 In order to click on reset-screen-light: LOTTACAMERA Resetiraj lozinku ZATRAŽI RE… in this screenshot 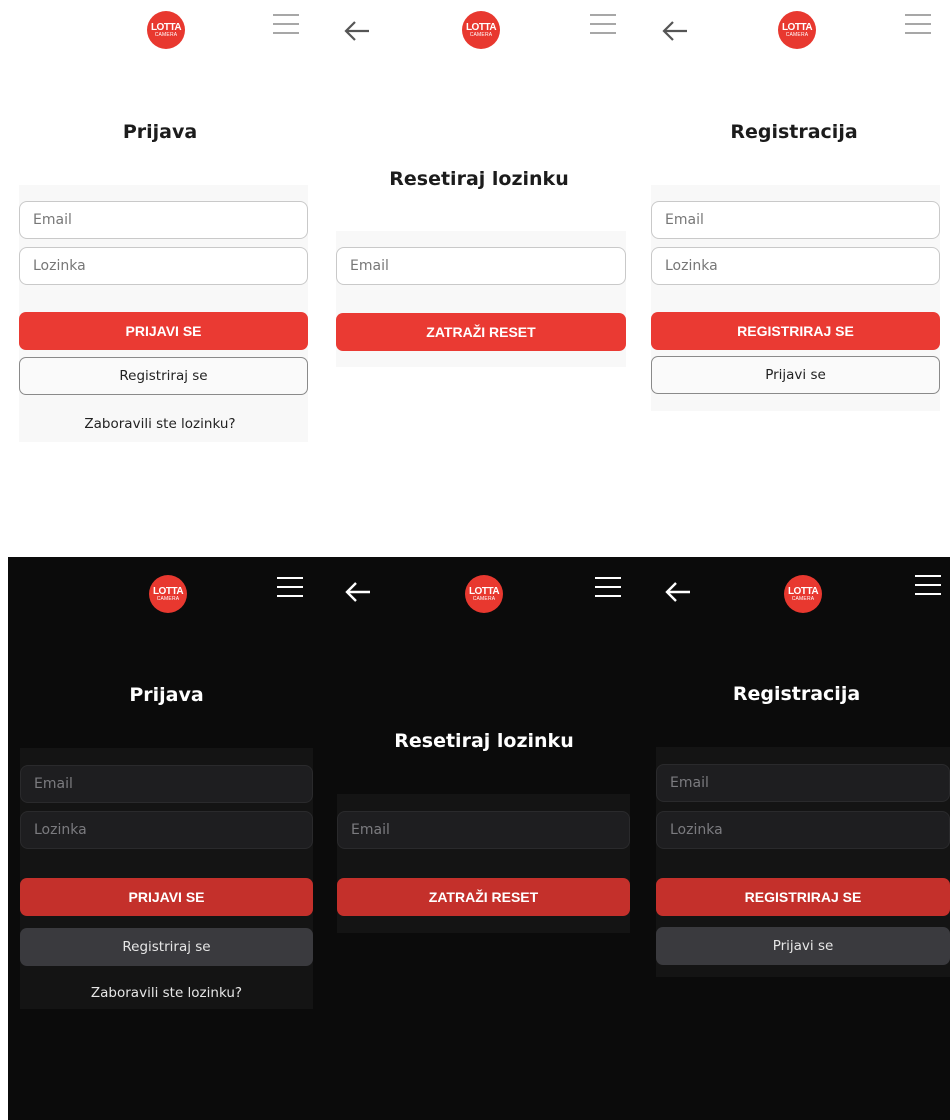, I will do `click(479, 235)`.